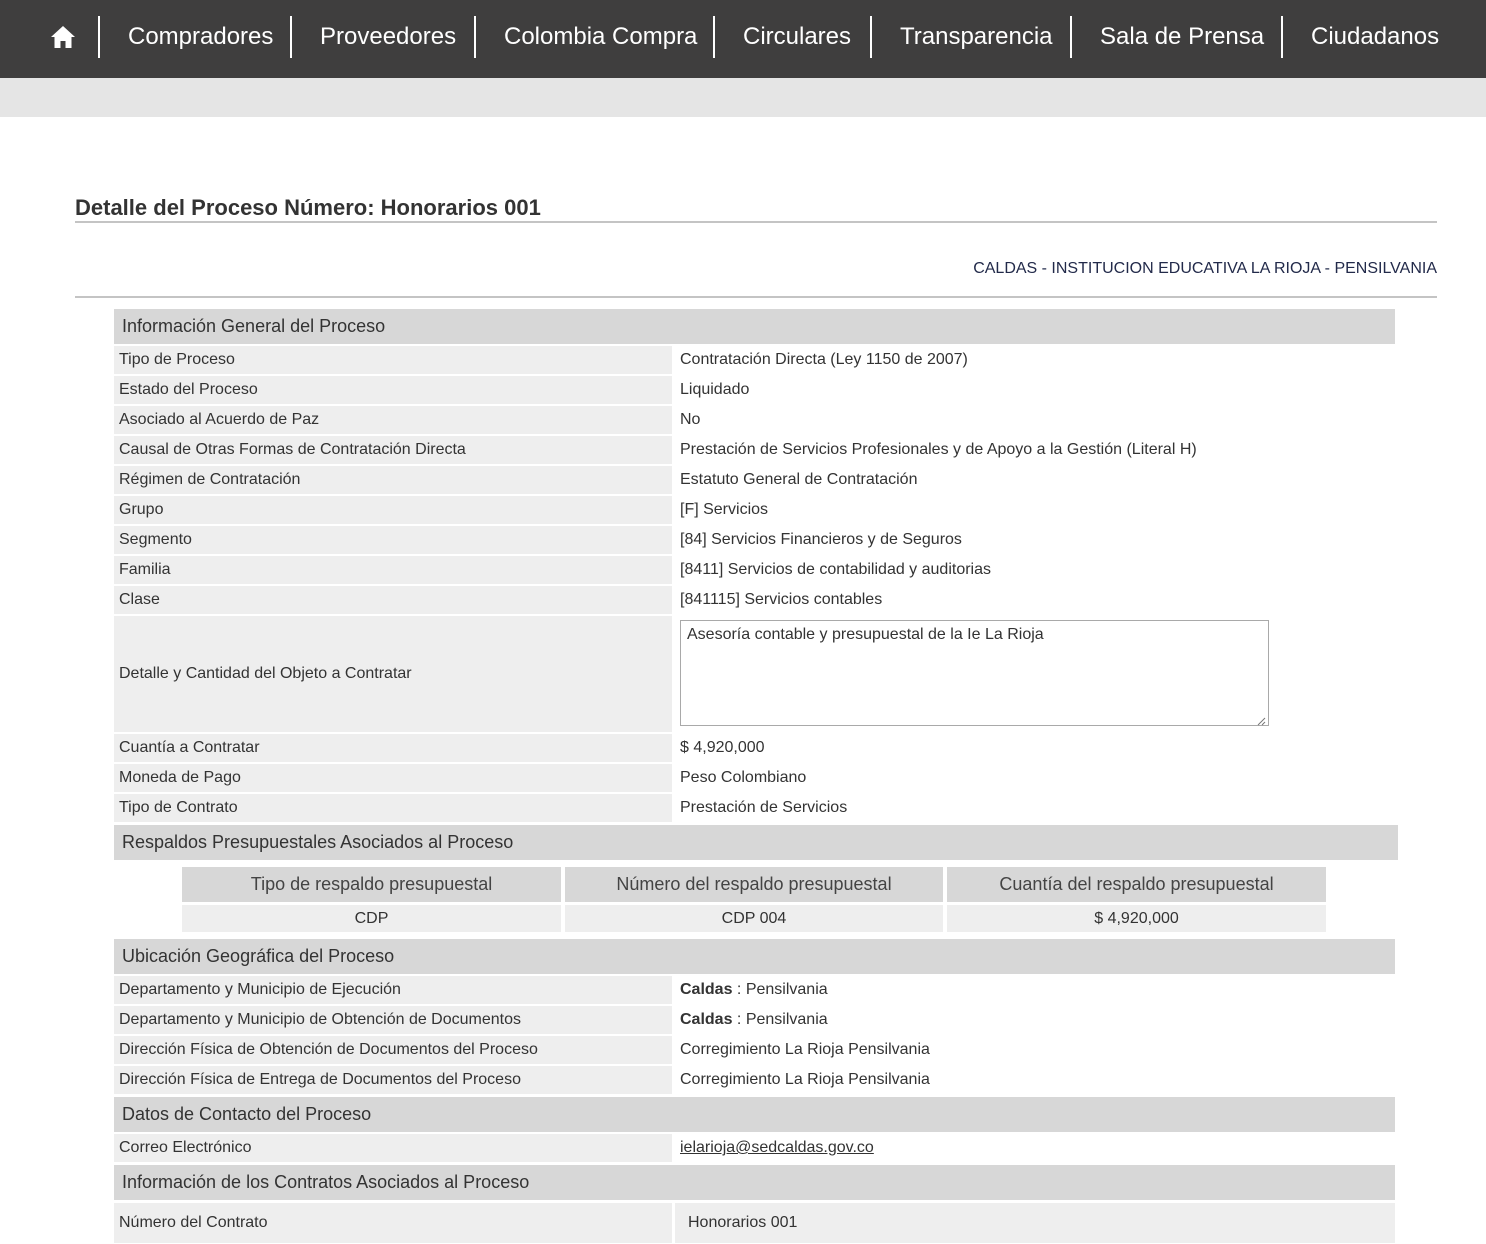 This screenshot has height=1244, width=1486. Describe the element at coordinates (393, 990) in the screenshot. I see `row-label: Departamento y Municipio de Ejecución` at that location.